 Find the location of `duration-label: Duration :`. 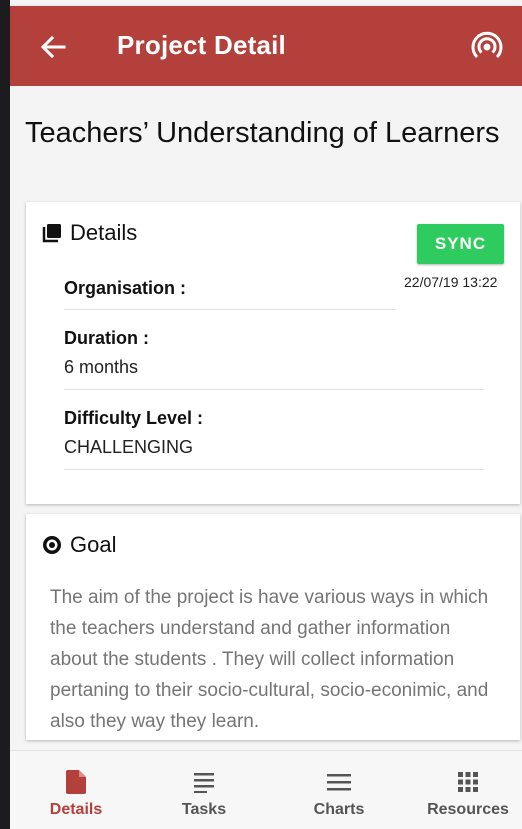

duration-label: Duration : is located at coordinates (106, 338).